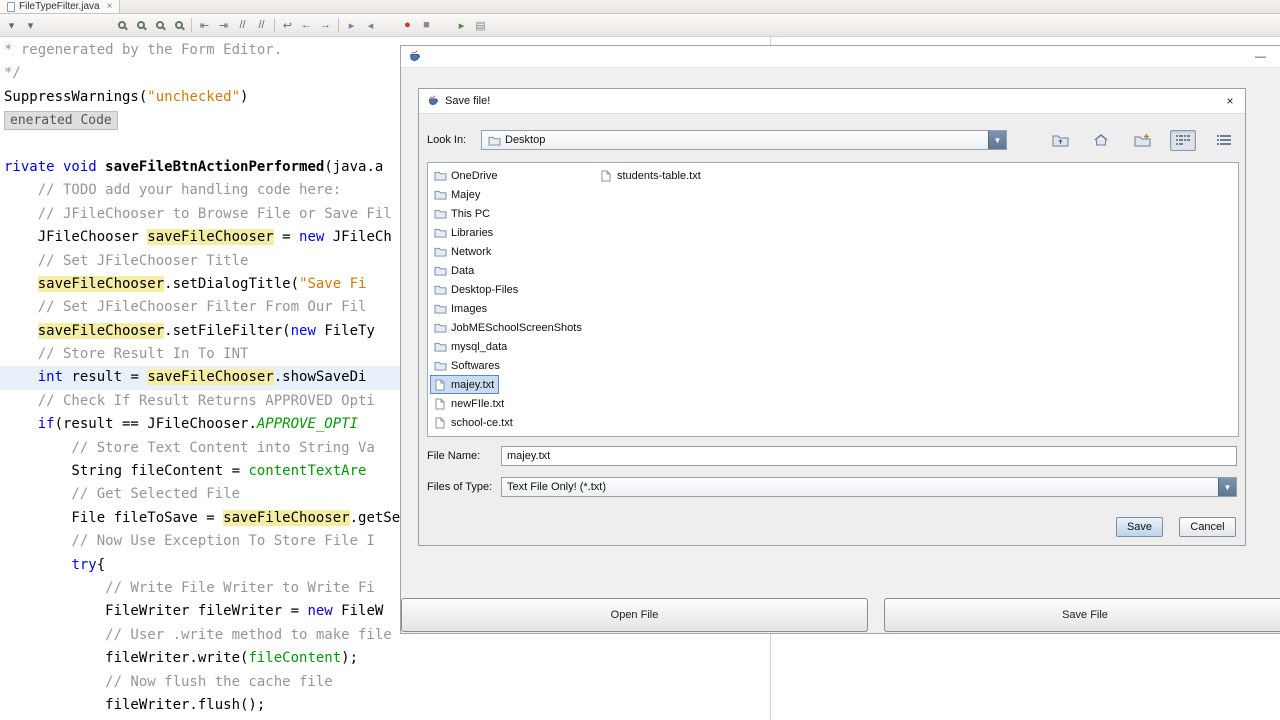 The height and width of the screenshot is (720, 1280). I want to click on toolbar-separator, so click(191, 25).